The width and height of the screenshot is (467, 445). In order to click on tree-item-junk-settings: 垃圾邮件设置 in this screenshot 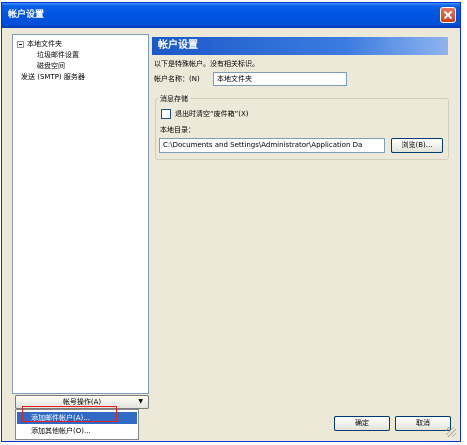, I will do `click(58, 55)`.